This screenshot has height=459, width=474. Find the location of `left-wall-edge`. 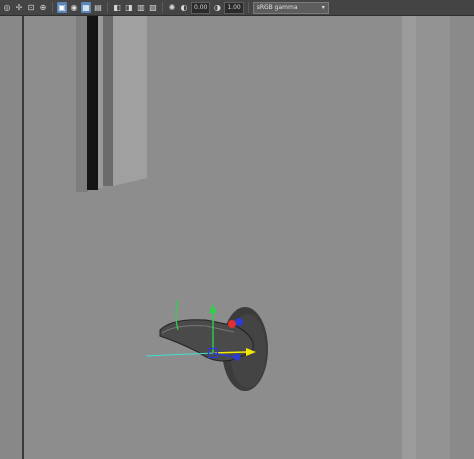

left-wall-edge is located at coordinates (23, 237).